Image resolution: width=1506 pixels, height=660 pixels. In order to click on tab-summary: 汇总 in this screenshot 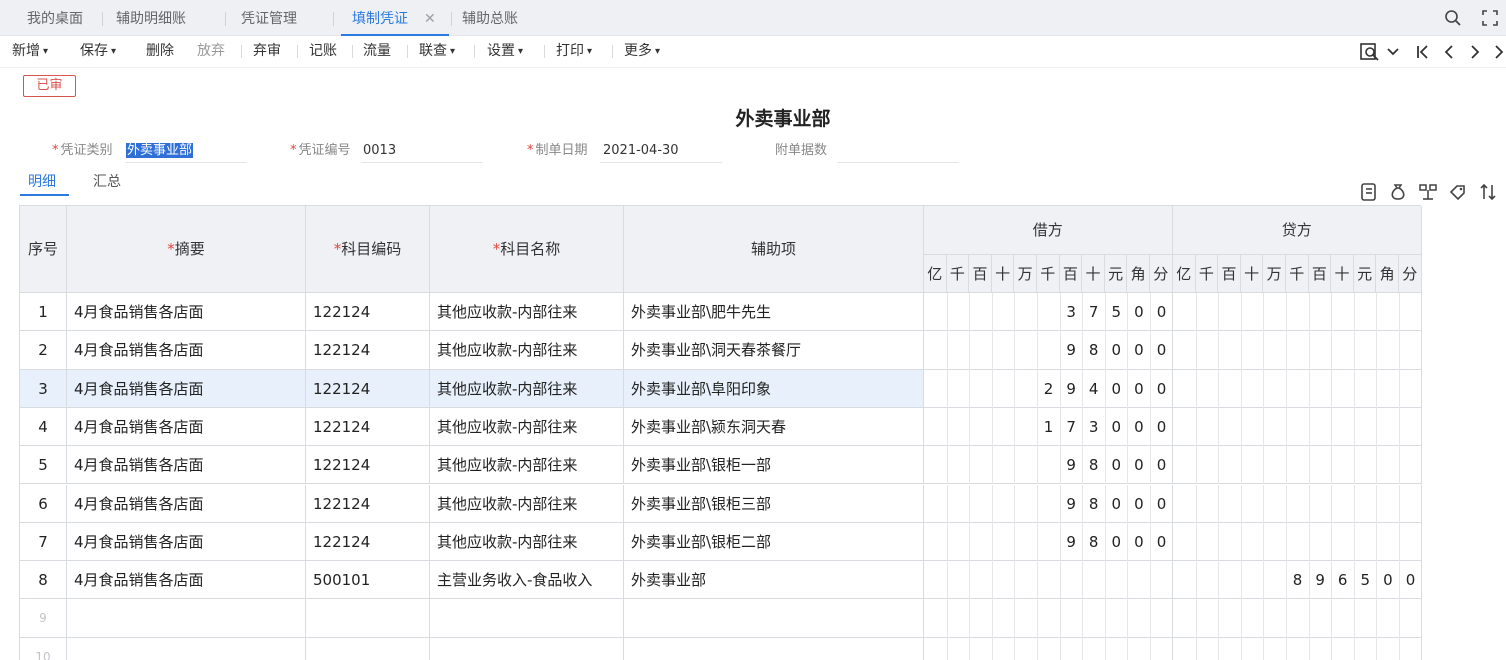, I will do `click(107, 184)`.